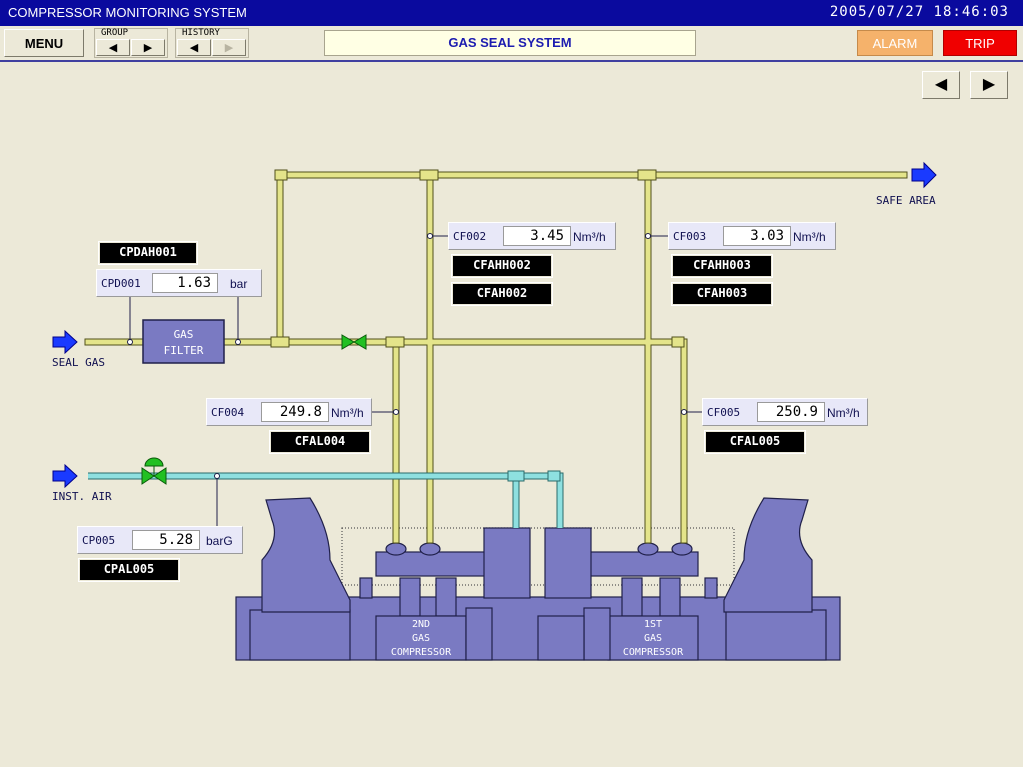  Describe the element at coordinates (99, 540) in the screenshot. I see `tag-label: CP005` at that location.